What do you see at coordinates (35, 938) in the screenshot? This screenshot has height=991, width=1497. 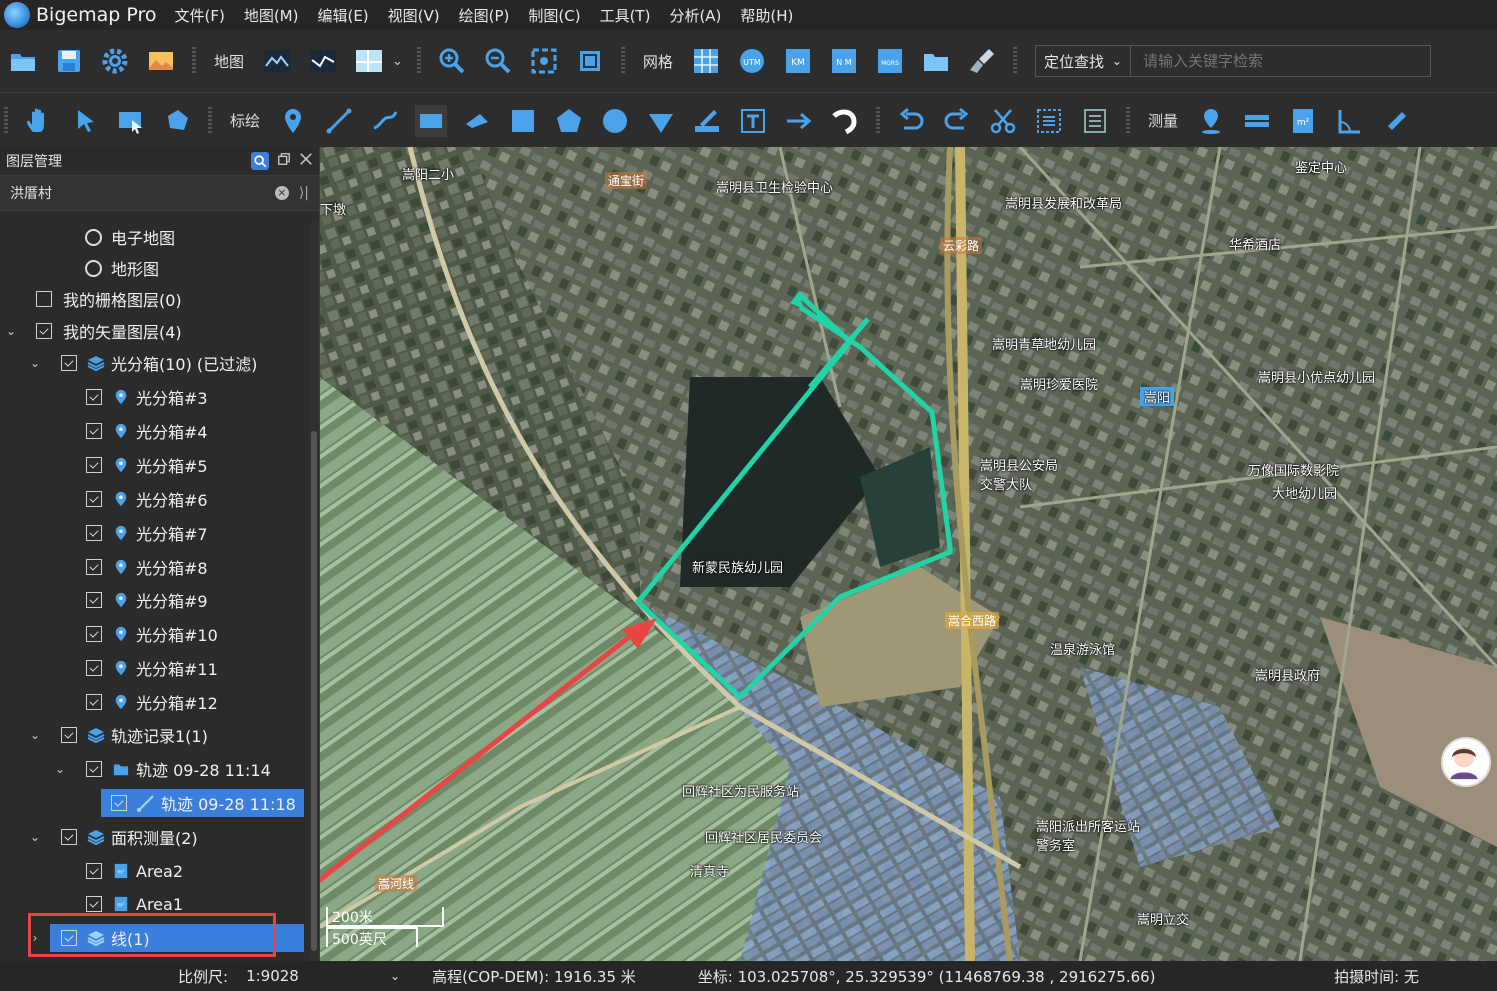 I see `chevron-right-icon: ›` at bounding box center [35, 938].